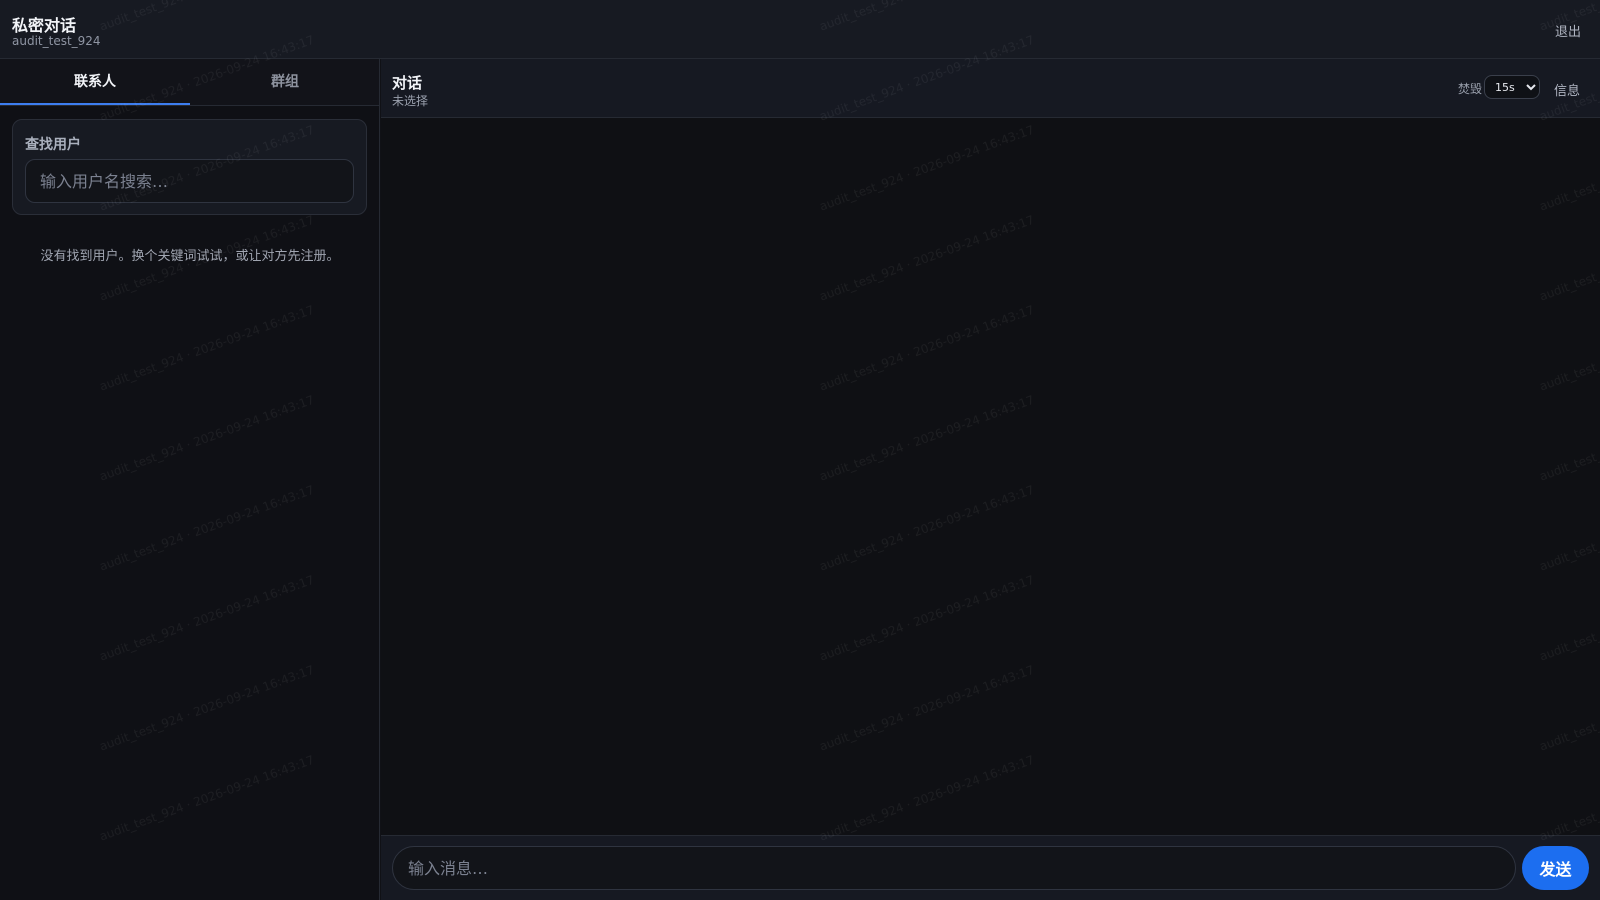  Describe the element at coordinates (190, 256) in the screenshot. I see `no-users-message: 没有找到用户。换个关键词试试，或让对方先注册。` at that location.